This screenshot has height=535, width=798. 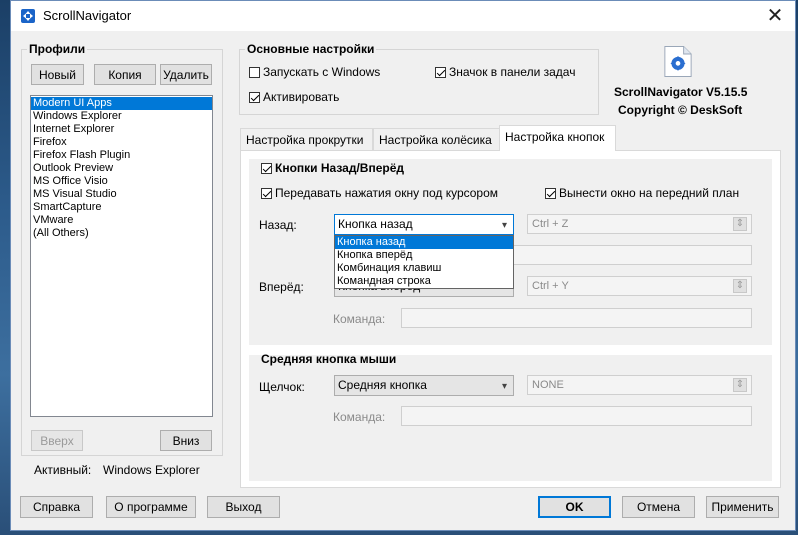 I want to click on active-profile-label: Активный:, so click(x=63, y=470).